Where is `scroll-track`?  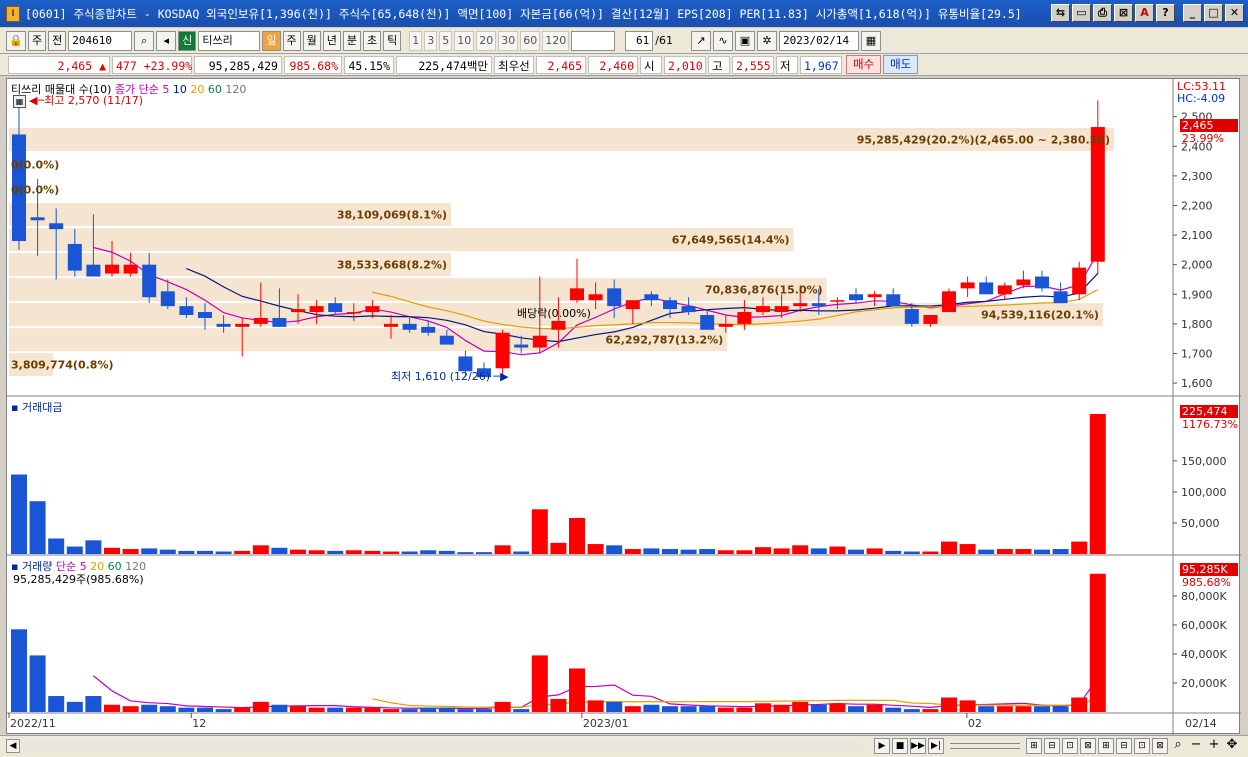 scroll-track is located at coordinates (442, 746).